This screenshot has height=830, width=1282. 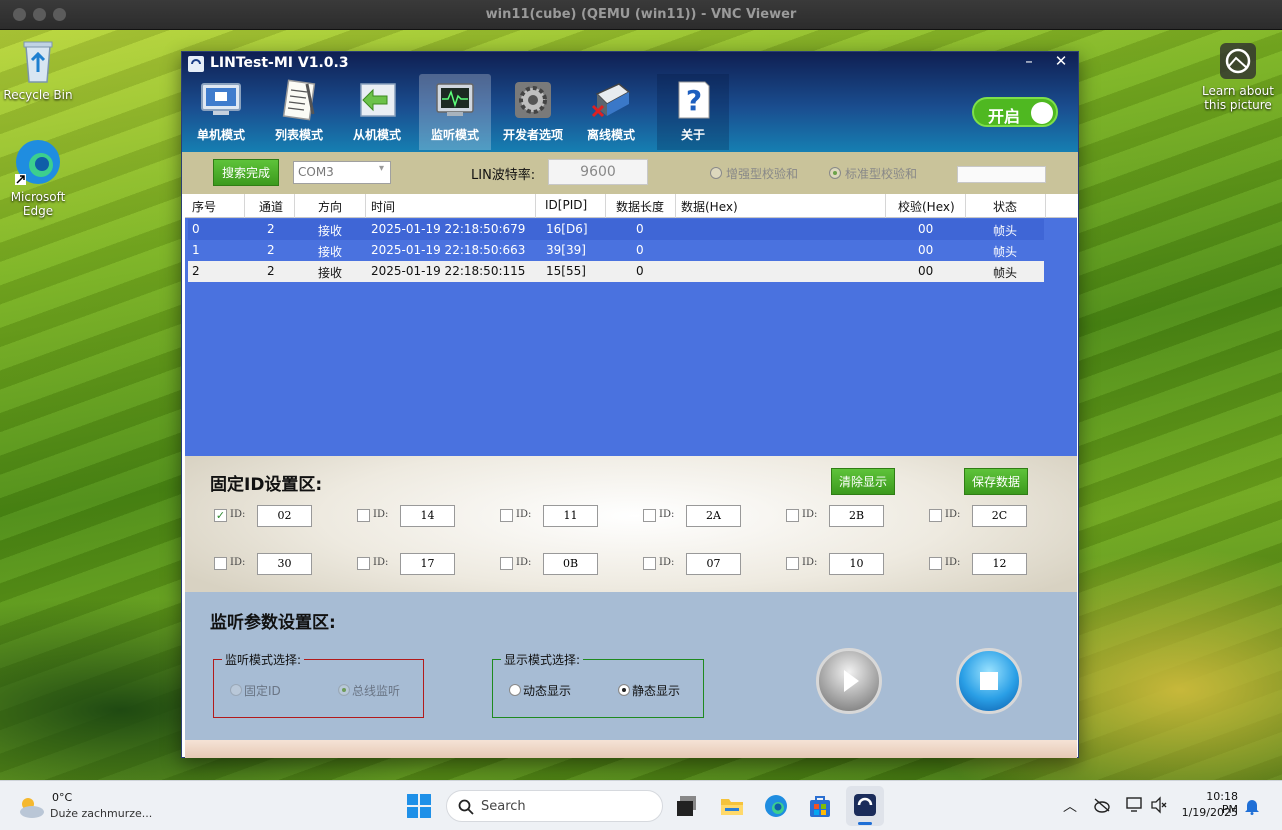 What do you see at coordinates (570, 516) in the screenshot?
I see `id-input: 11` at bounding box center [570, 516].